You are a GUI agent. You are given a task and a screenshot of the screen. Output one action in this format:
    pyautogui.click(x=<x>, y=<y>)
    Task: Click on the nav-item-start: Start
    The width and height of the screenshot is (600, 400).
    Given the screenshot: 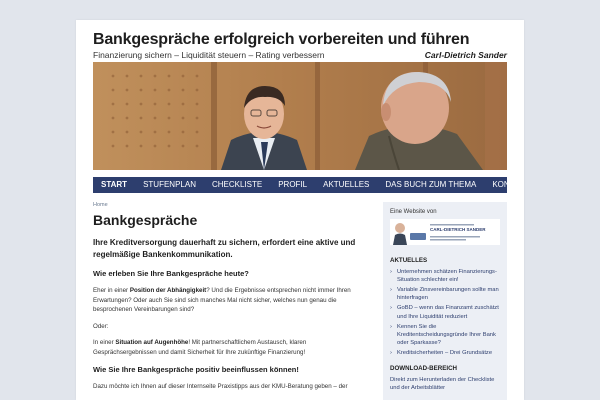 What is the action you would take?
    pyautogui.click(x=114, y=185)
    